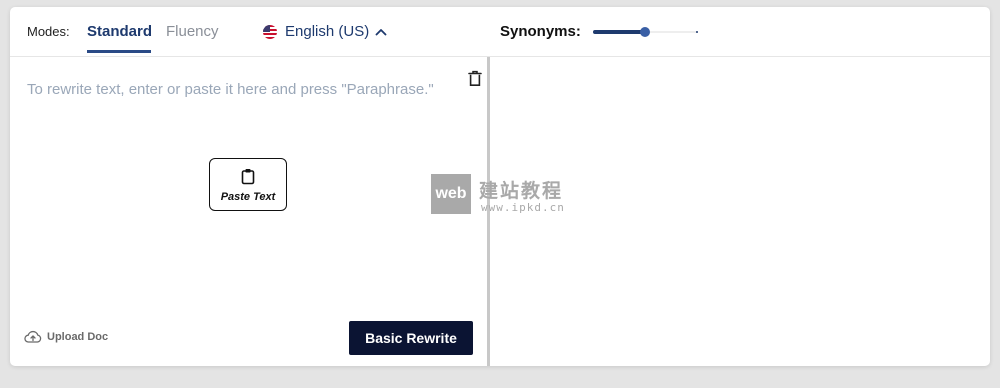 The height and width of the screenshot is (388, 1000). I want to click on upload-doc-label: Upload Doc, so click(78, 336).